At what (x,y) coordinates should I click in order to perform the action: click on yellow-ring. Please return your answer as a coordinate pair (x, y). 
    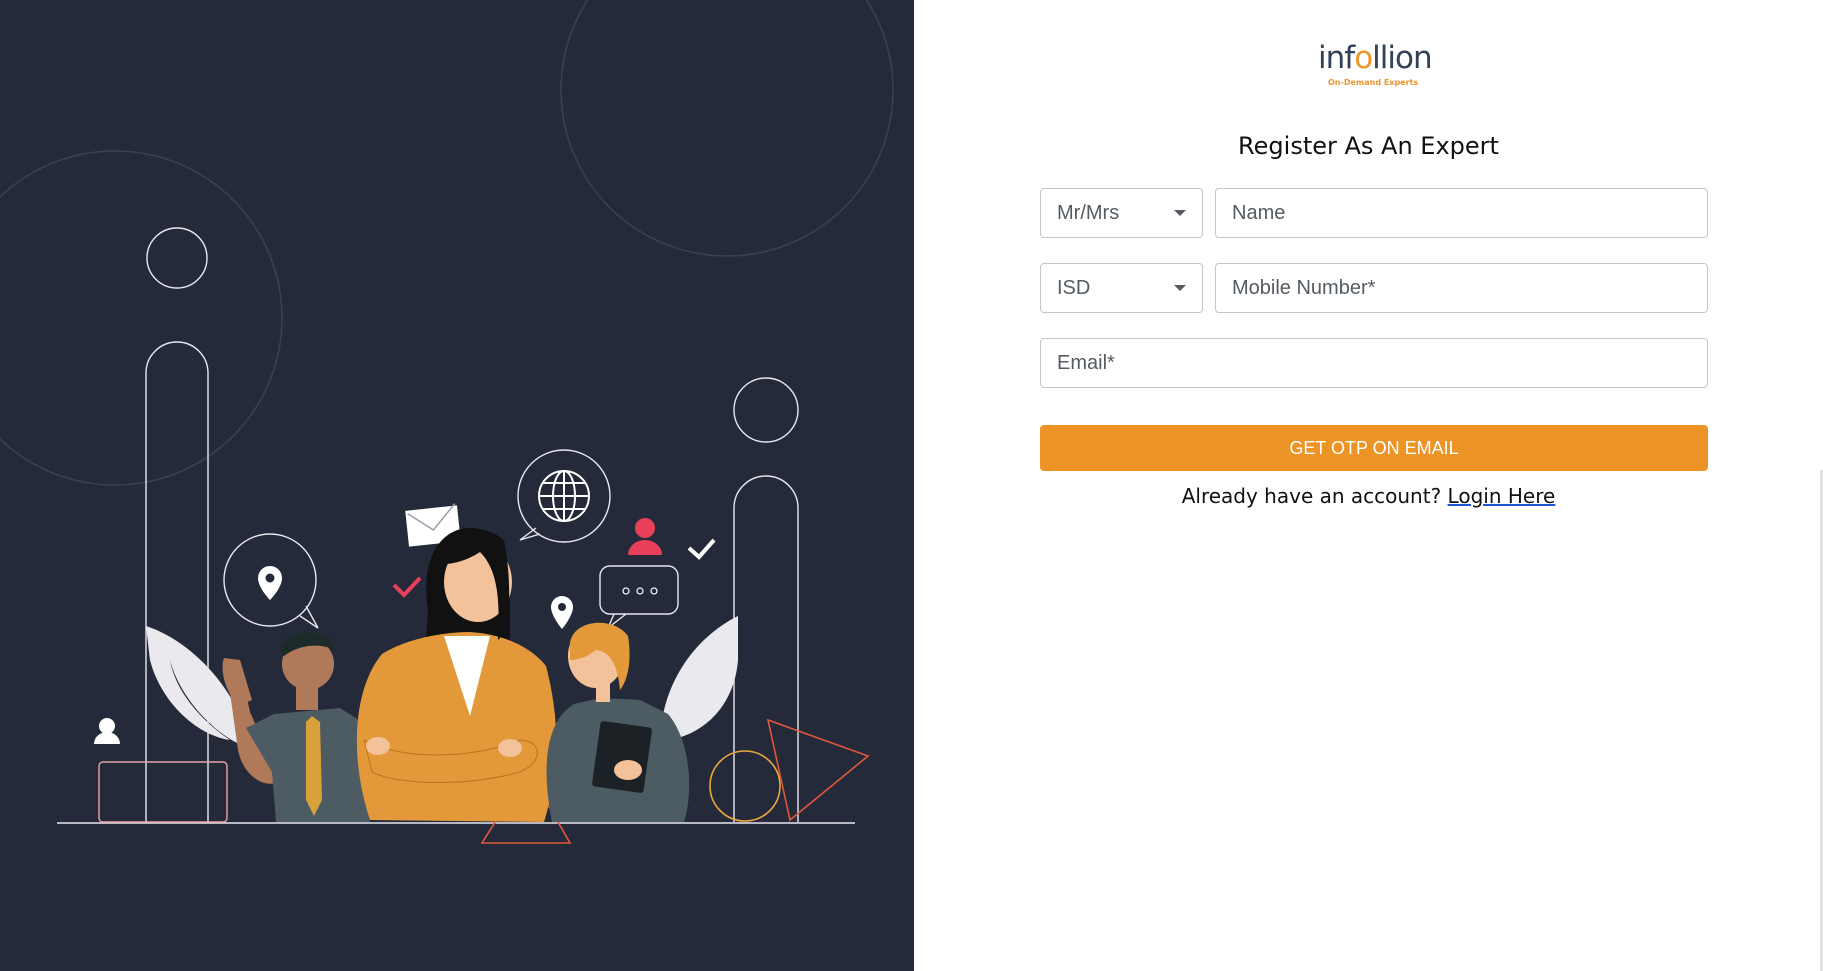
    Looking at the image, I should click on (745, 786).